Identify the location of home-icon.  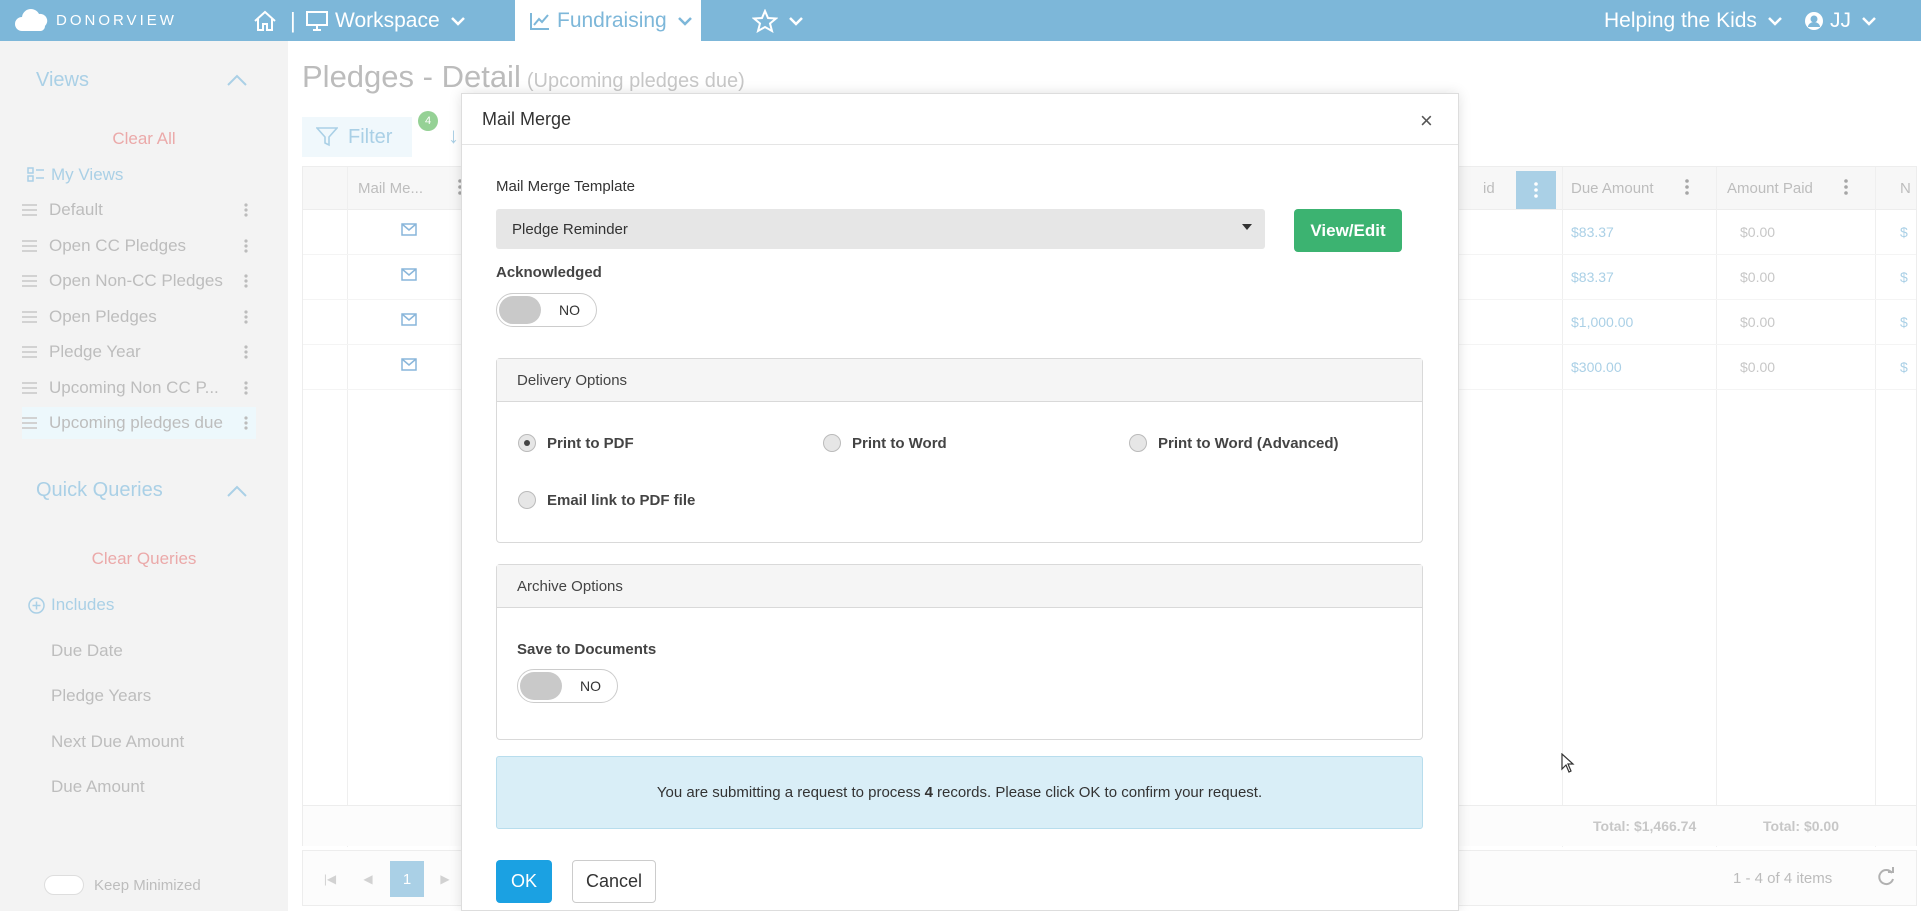
(265, 20).